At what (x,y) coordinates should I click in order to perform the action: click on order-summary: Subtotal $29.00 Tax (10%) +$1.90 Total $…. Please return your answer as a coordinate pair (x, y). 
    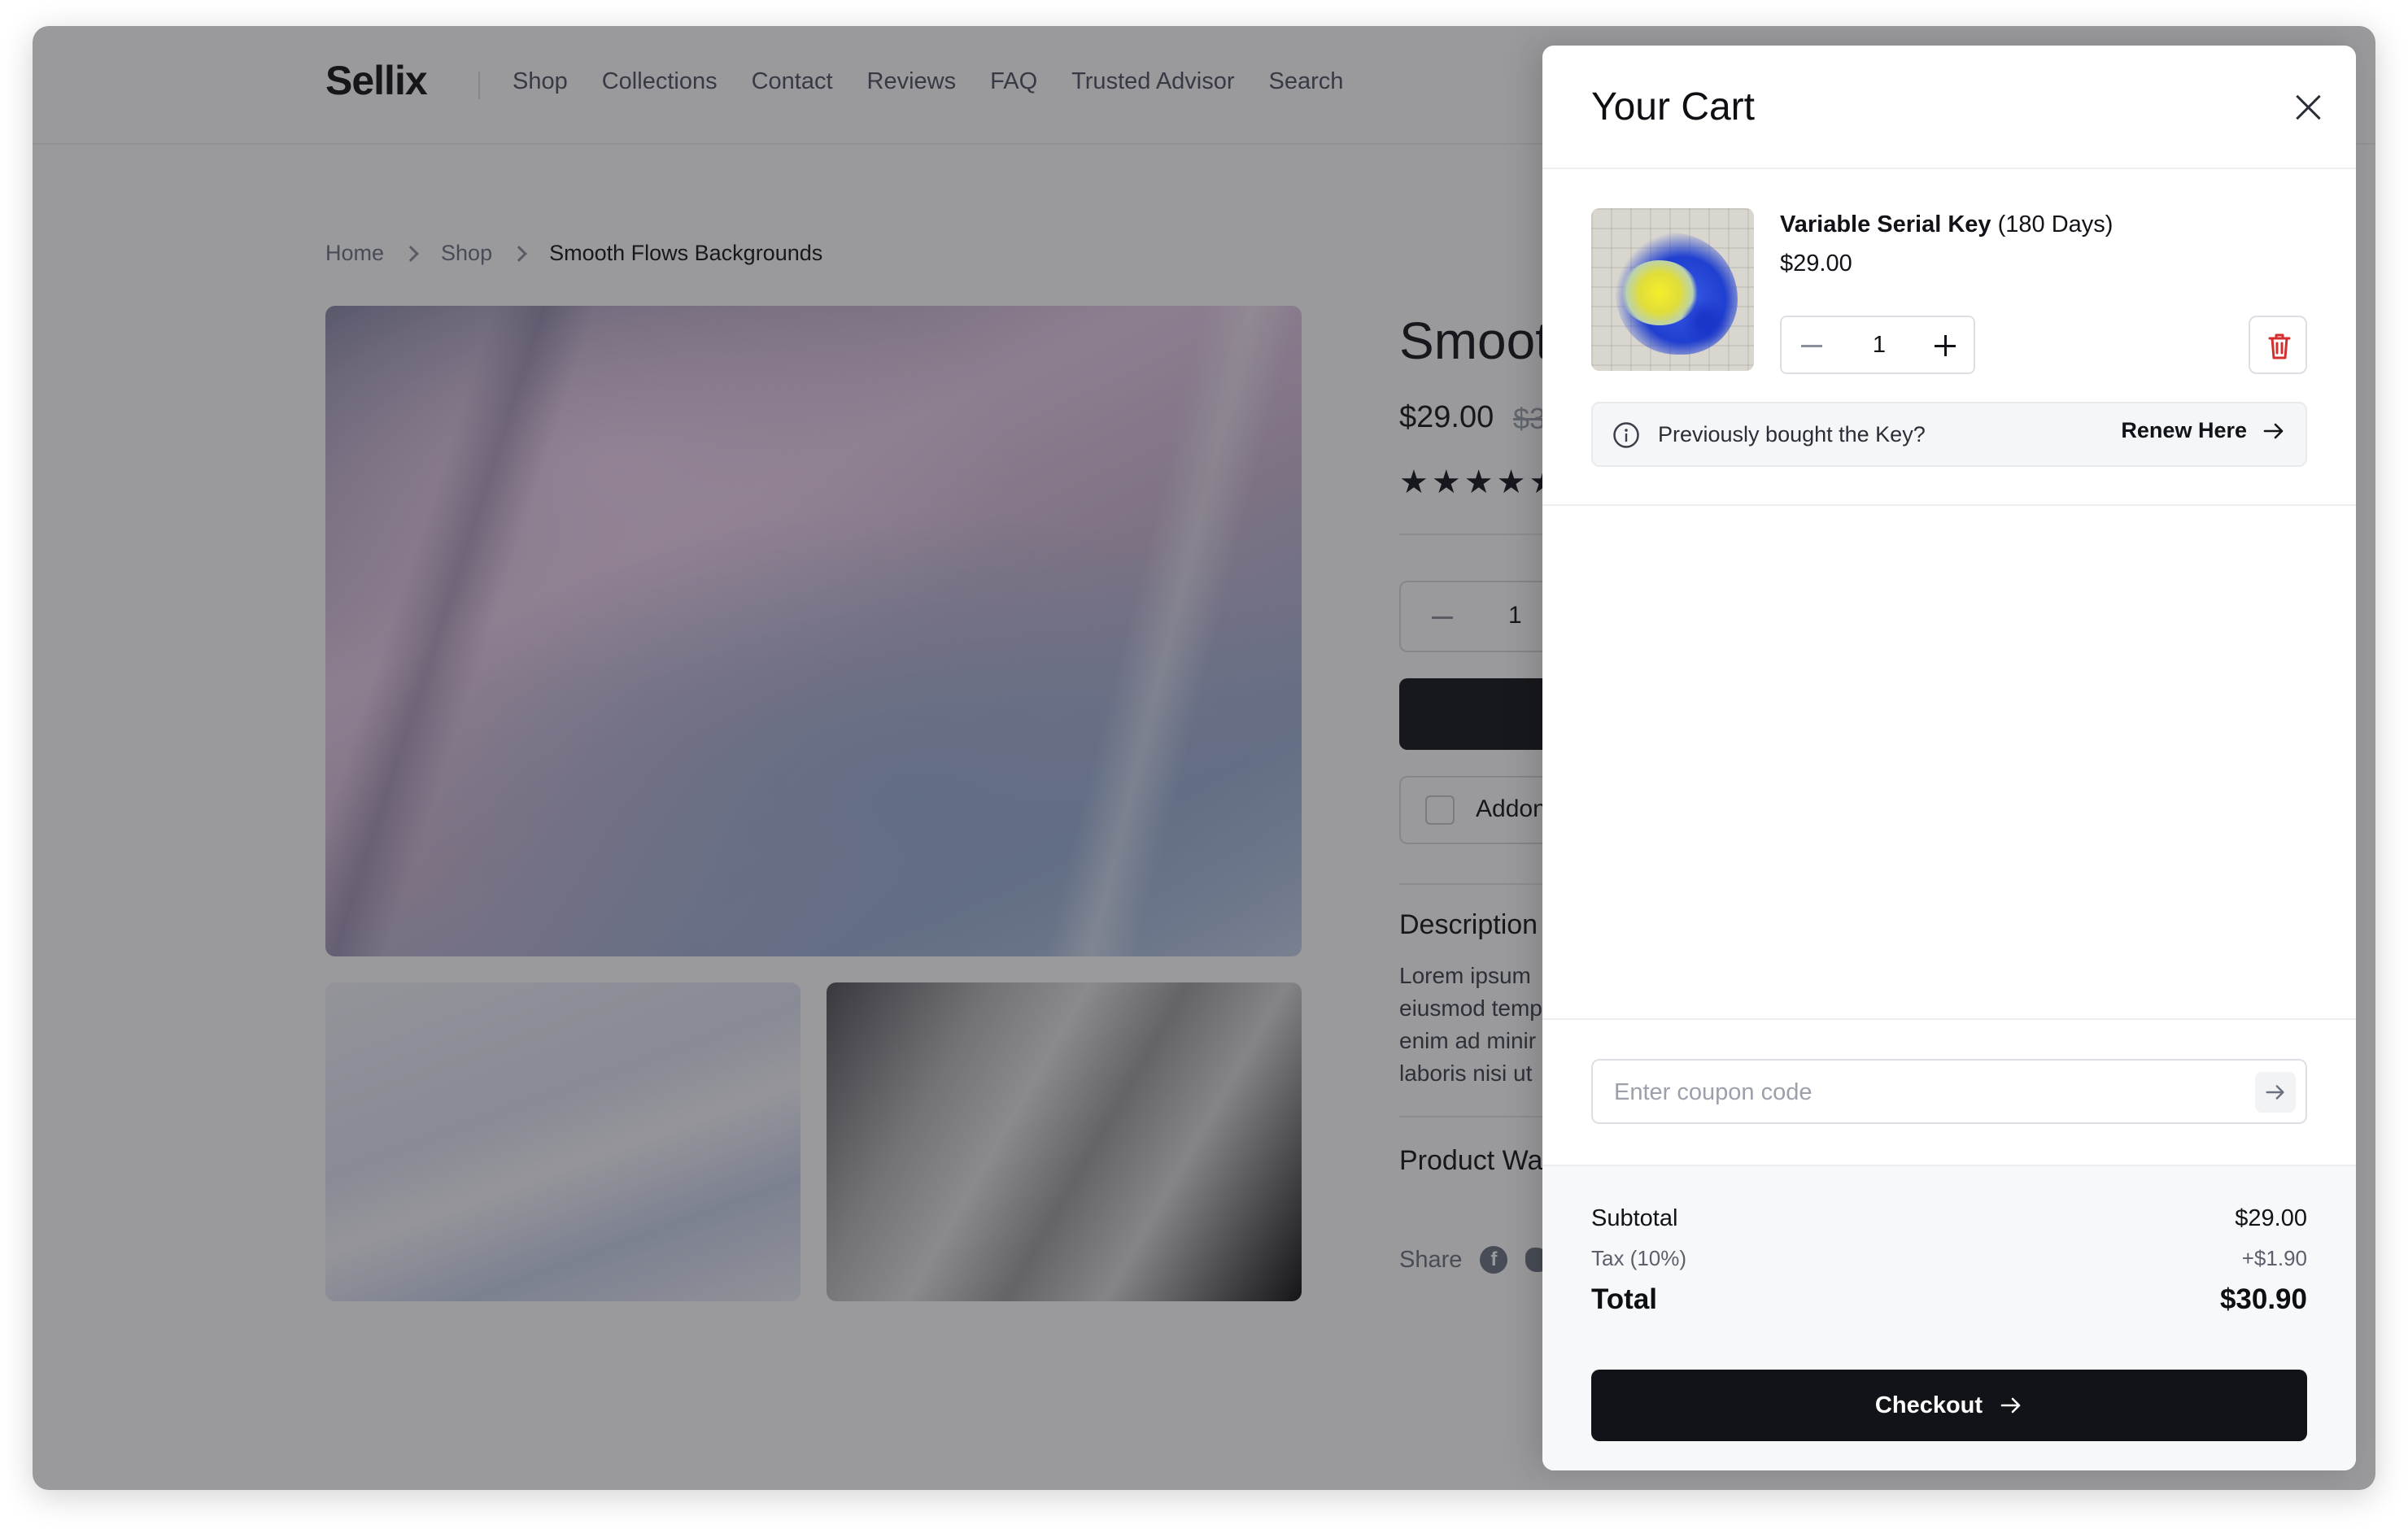
    Looking at the image, I should click on (1949, 1317).